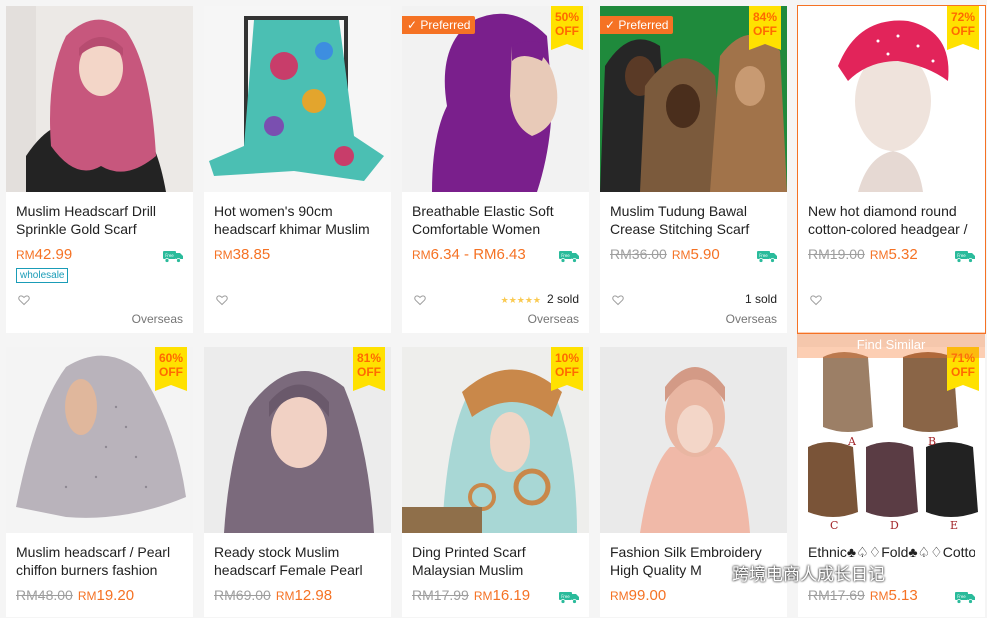 Image resolution: width=987 pixels, height=618 pixels. I want to click on sale-price: RM42.99, so click(44, 254).